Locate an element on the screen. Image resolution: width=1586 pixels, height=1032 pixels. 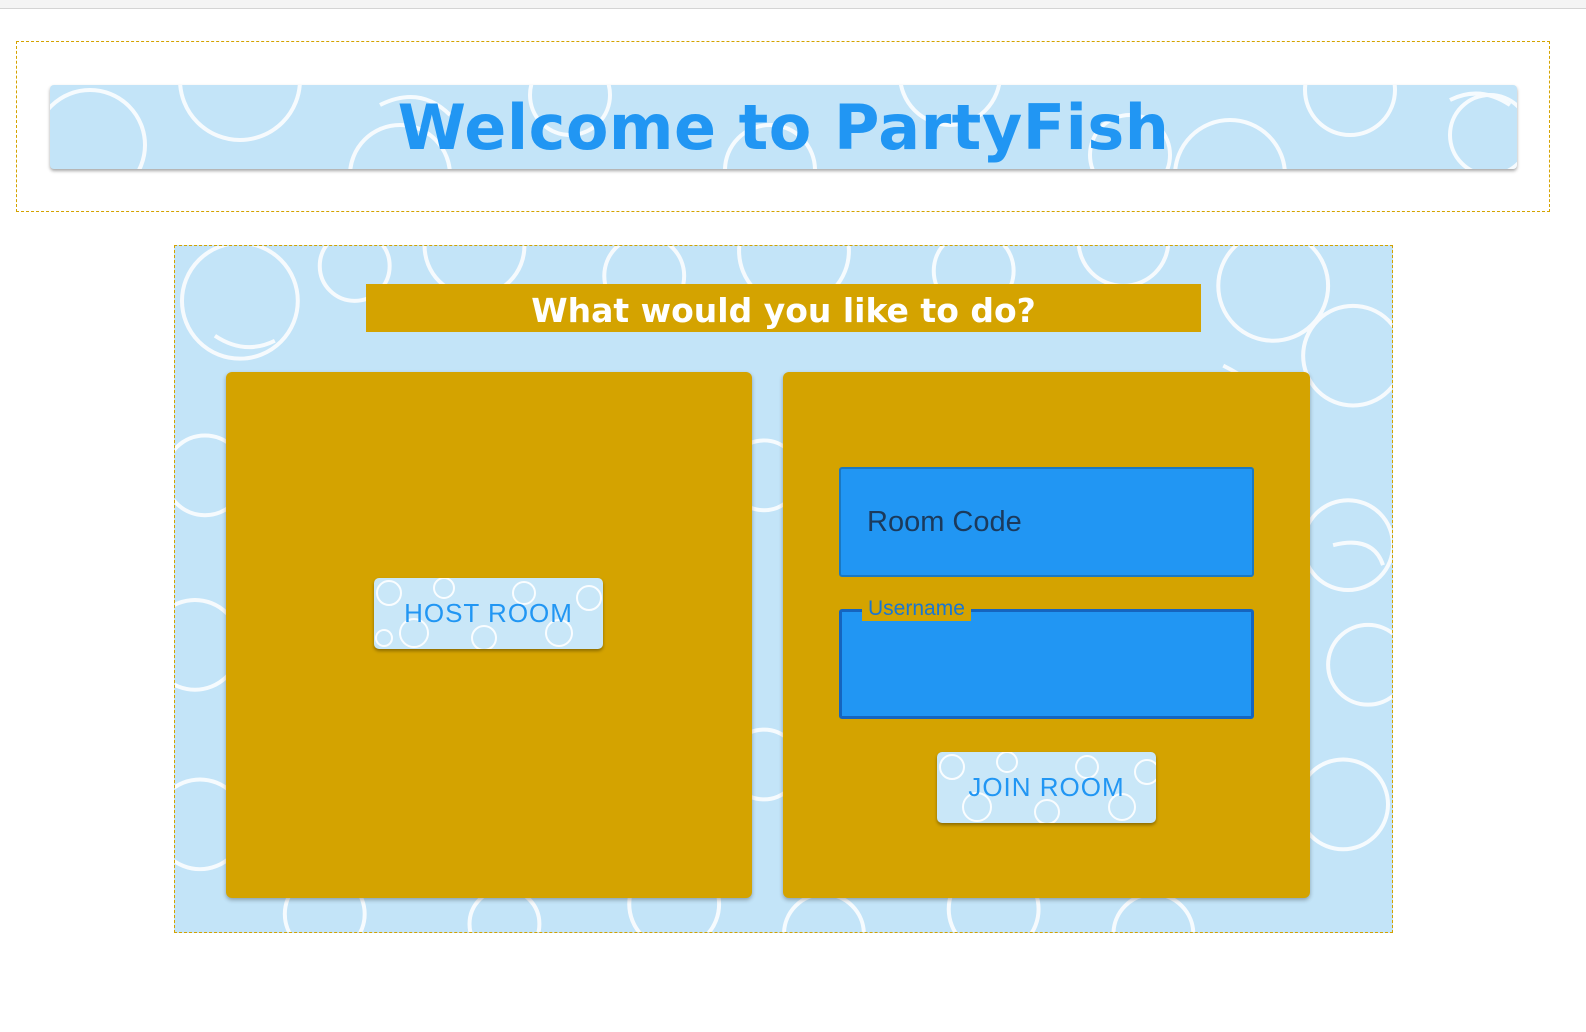
join-room-label: JOIN ROOM is located at coordinates (1046, 787).